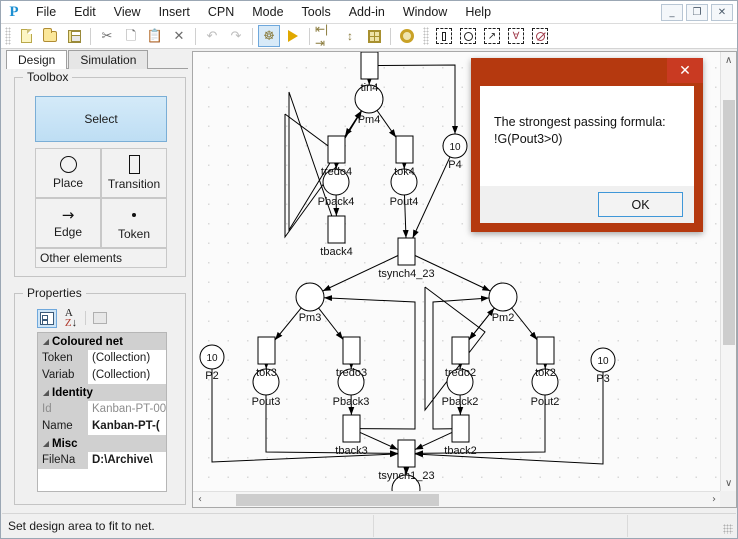 This screenshot has width=738, height=539. What do you see at coordinates (351, 357) in the screenshot?
I see `transition-node: tredo3` at bounding box center [351, 357].